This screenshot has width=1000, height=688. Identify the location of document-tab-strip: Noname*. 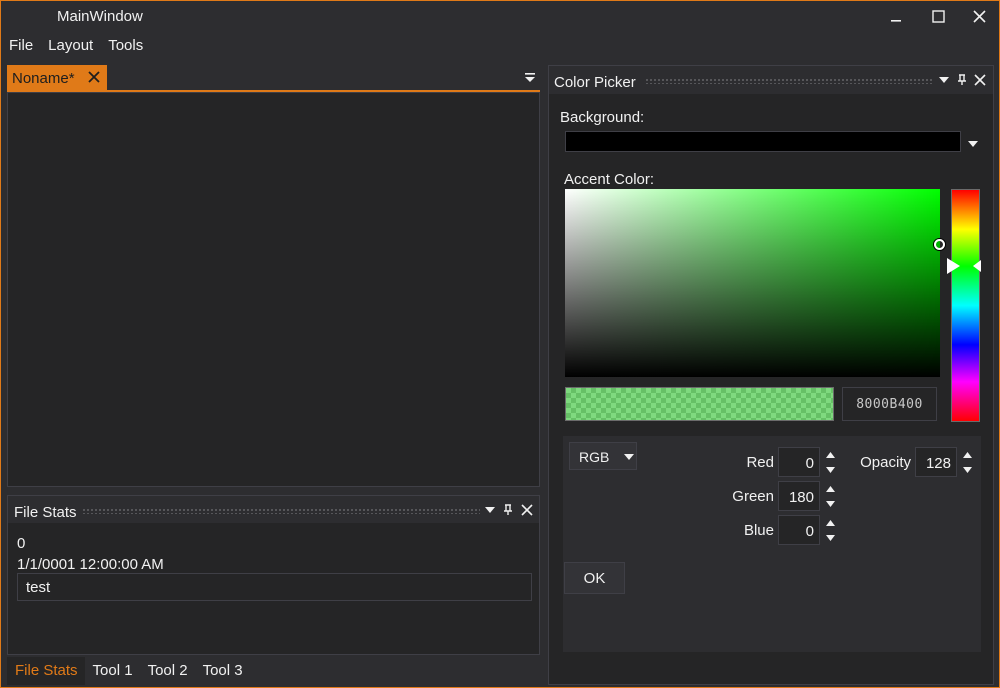
(273, 78).